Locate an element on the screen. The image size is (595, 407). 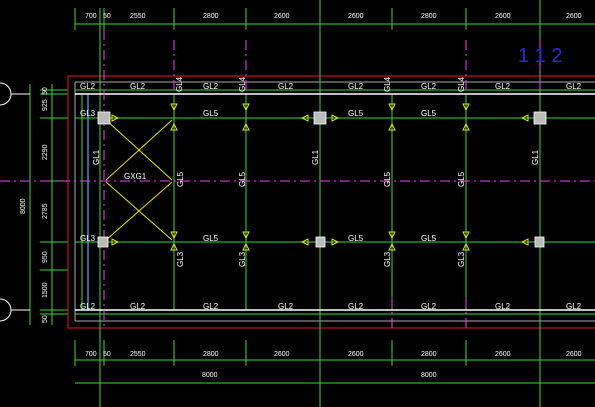
bottom-total-1: 8000 is located at coordinates (429, 375).